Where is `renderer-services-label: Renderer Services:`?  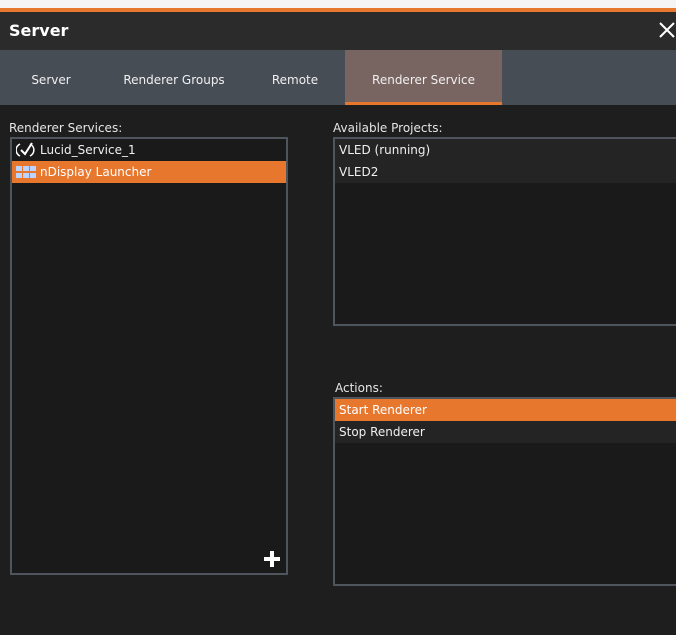 renderer-services-label: Renderer Services: is located at coordinates (66, 128).